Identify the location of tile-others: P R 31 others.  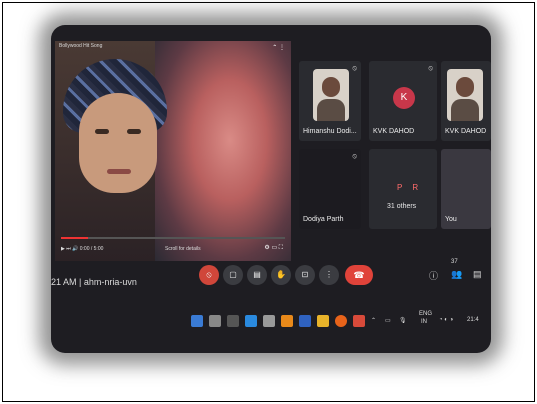
(403, 189).